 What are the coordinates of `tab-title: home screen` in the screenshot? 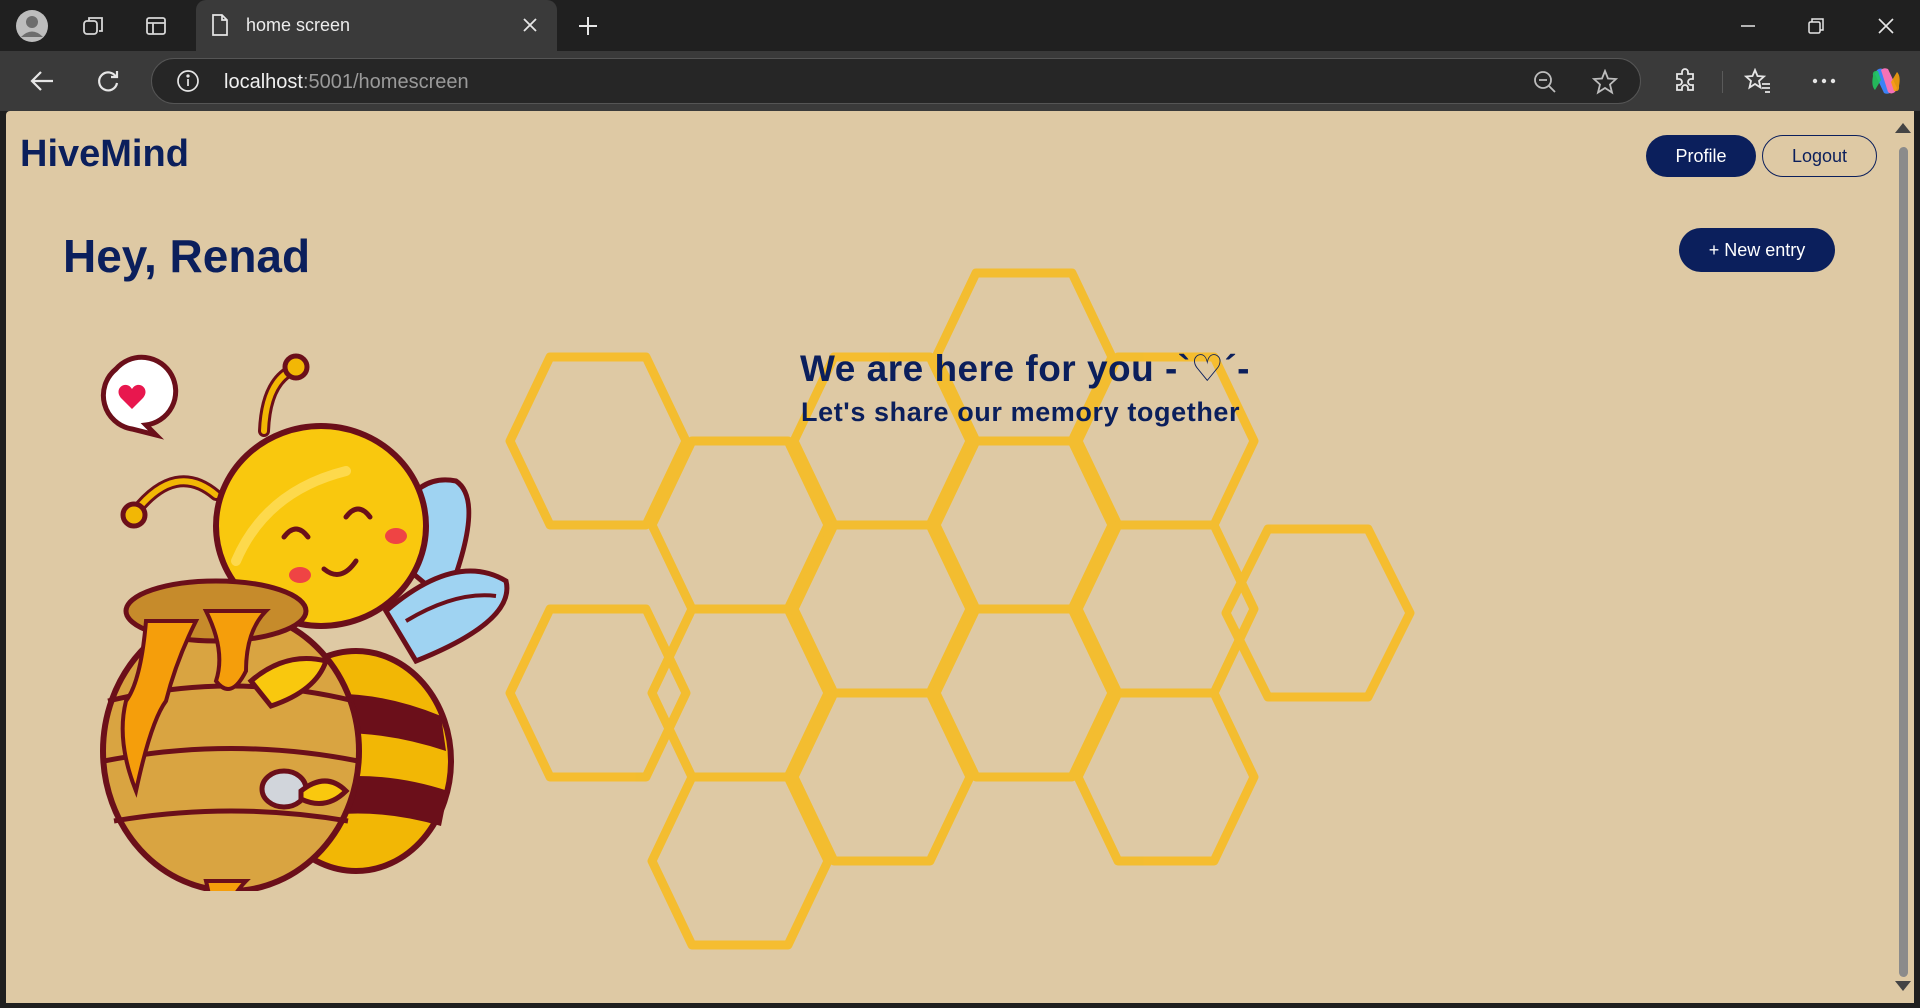 It's located at (298, 25).